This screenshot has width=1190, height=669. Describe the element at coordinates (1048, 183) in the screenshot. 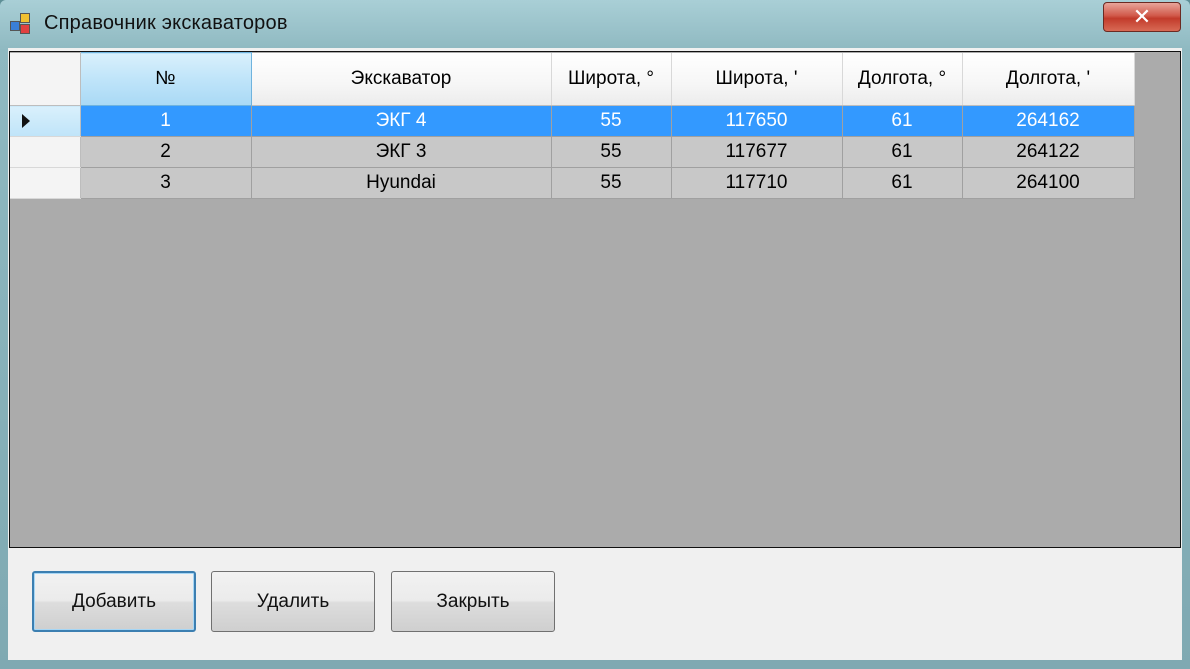

I see `cell-longitude-minutes: 264100` at that location.